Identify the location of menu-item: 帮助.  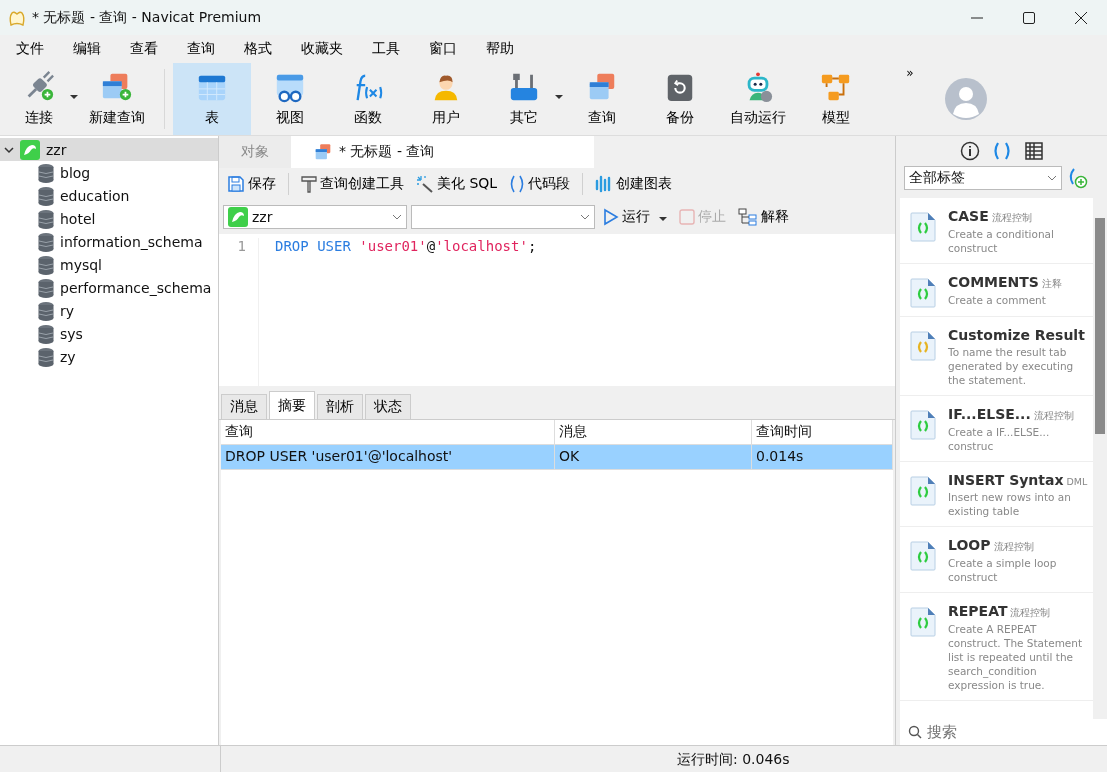
(500, 49).